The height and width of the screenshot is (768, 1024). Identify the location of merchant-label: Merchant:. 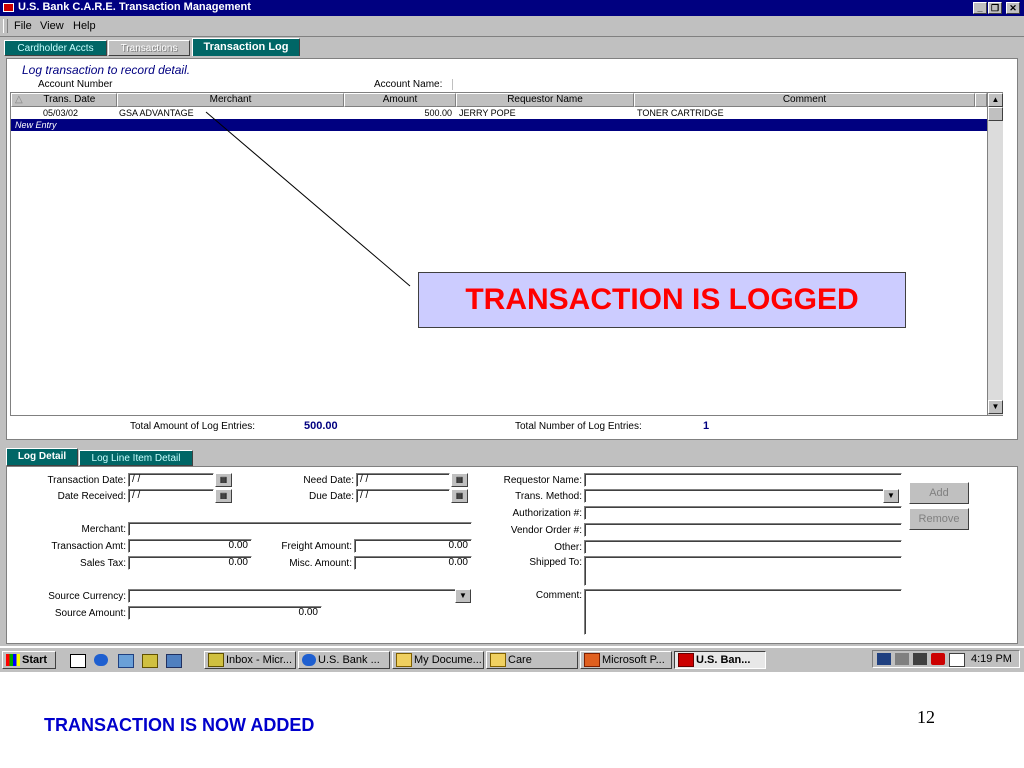
(103, 529).